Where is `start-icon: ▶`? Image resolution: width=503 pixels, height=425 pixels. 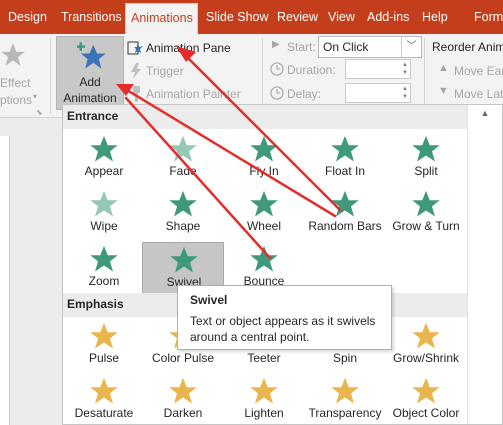
start-icon: ▶ is located at coordinates (276, 44).